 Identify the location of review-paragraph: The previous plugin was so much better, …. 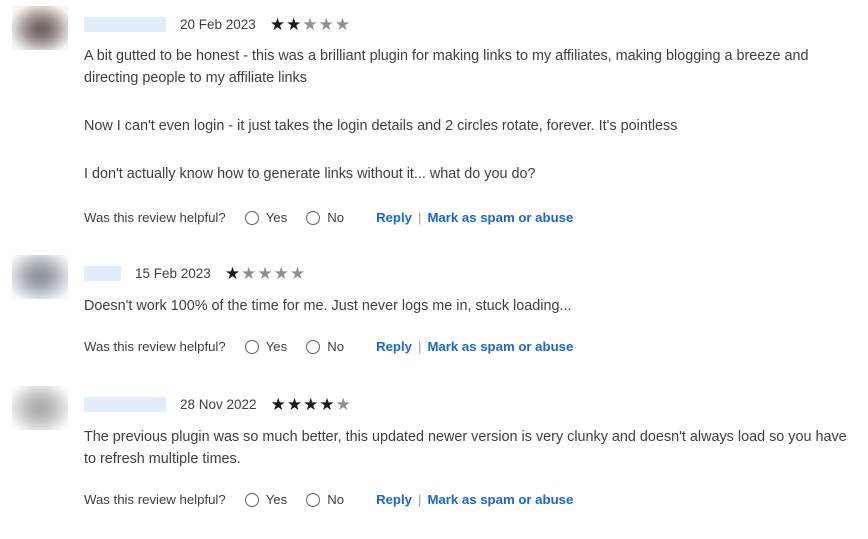
(465, 448).